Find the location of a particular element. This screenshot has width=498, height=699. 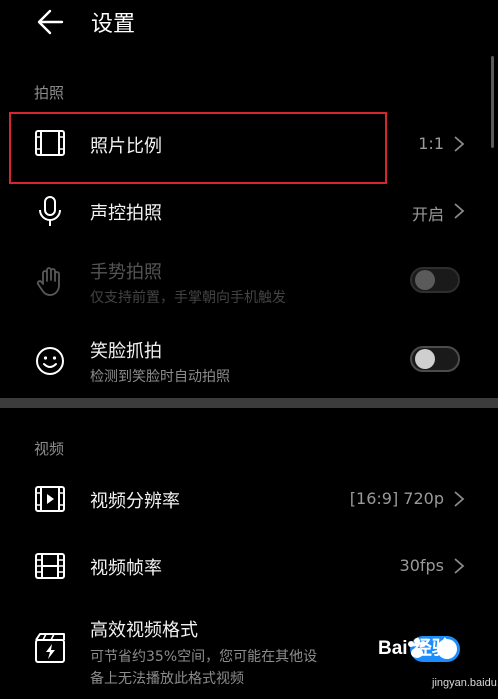

setting-value: 开启 is located at coordinates (427, 214).